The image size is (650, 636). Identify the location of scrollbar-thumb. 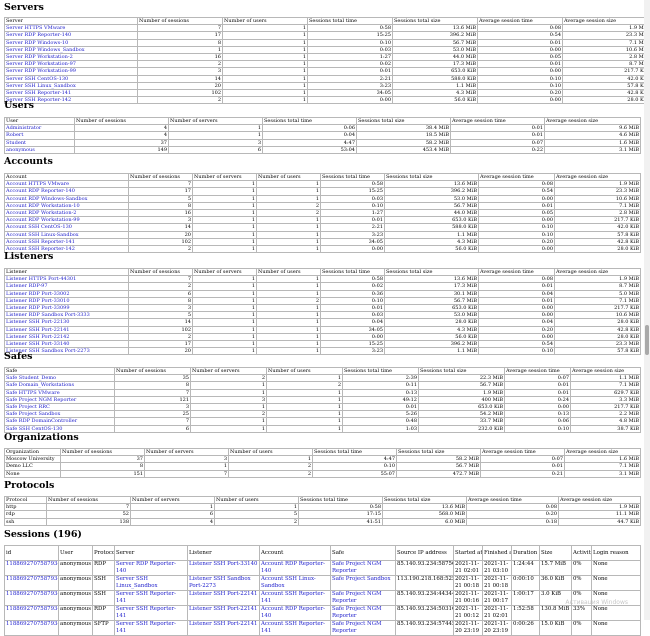
(647, 340).